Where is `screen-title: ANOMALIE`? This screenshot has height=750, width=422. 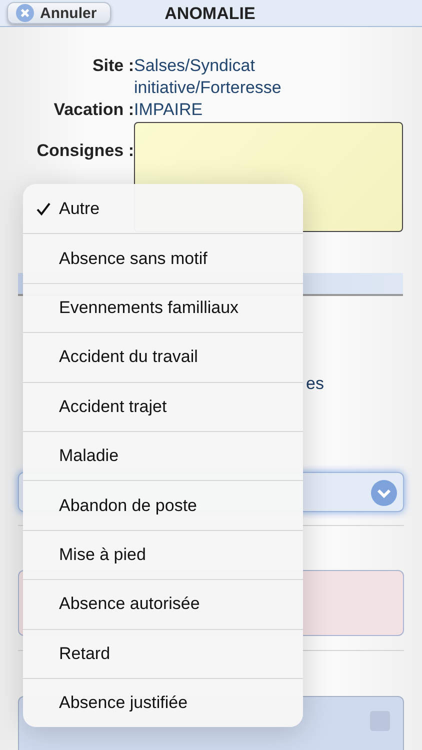
screen-title: ANOMALIE is located at coordinates (210, 14).